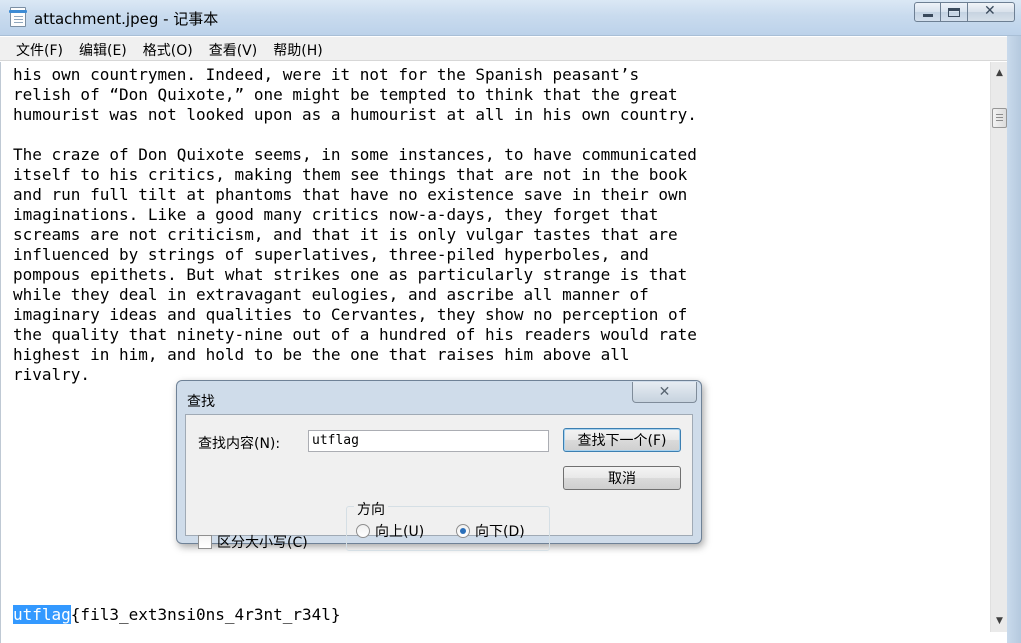  Describe the element at coordinates (428, 441) in the screenshot. I see `find-what-input: utflag` at that location.